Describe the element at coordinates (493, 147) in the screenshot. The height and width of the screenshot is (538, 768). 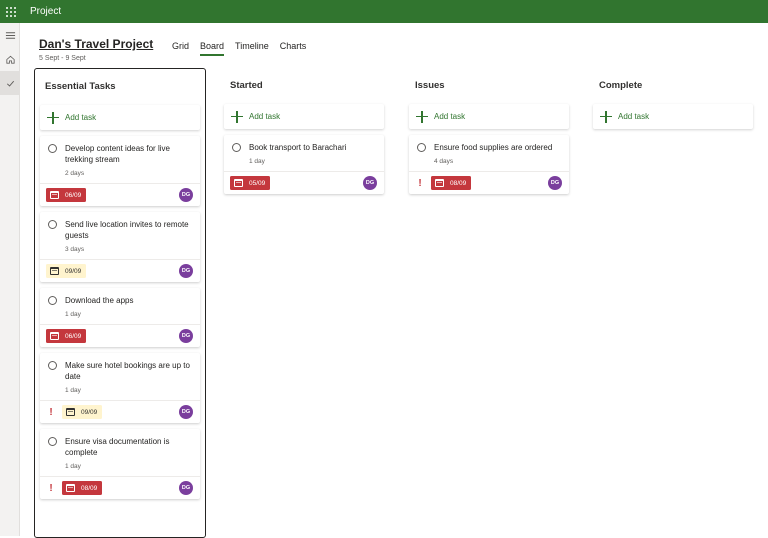
I see `task-title: Ensure food supplies are ordered` at that location.